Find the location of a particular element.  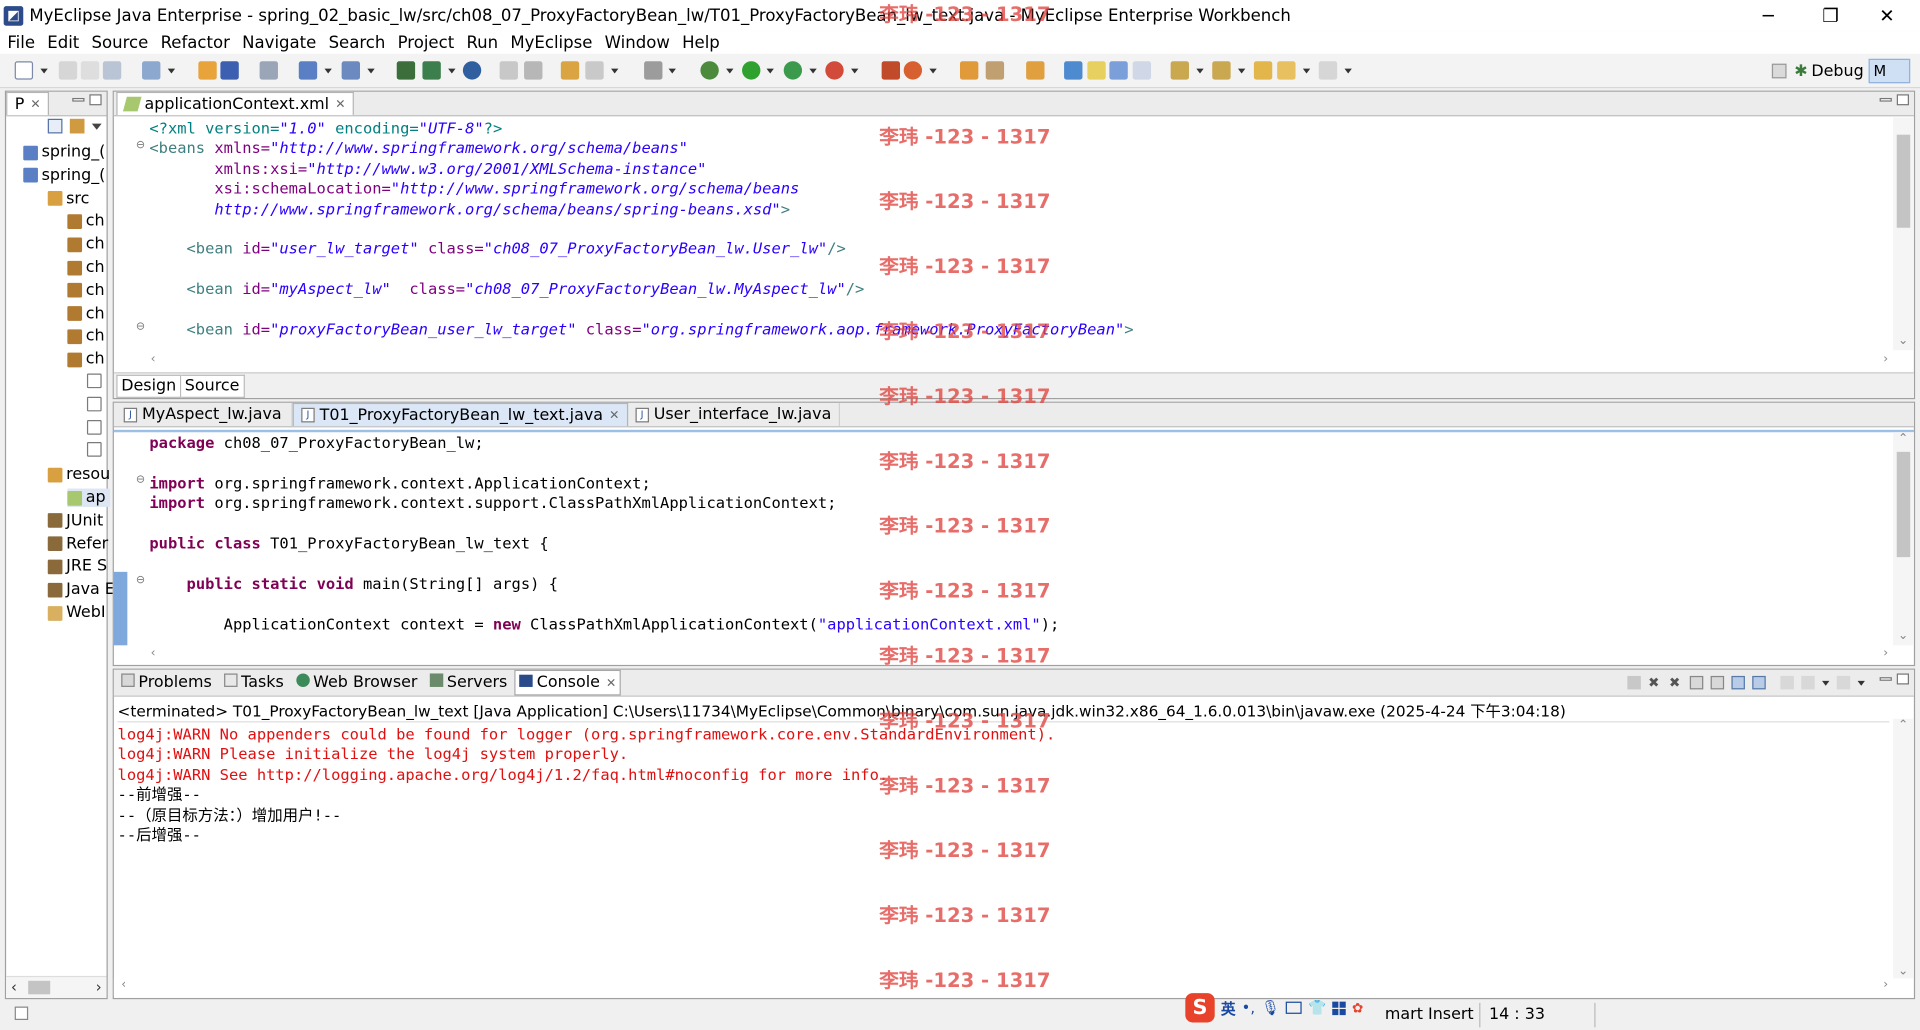

open-dropdown-icon is located at coordinates (171, 71).